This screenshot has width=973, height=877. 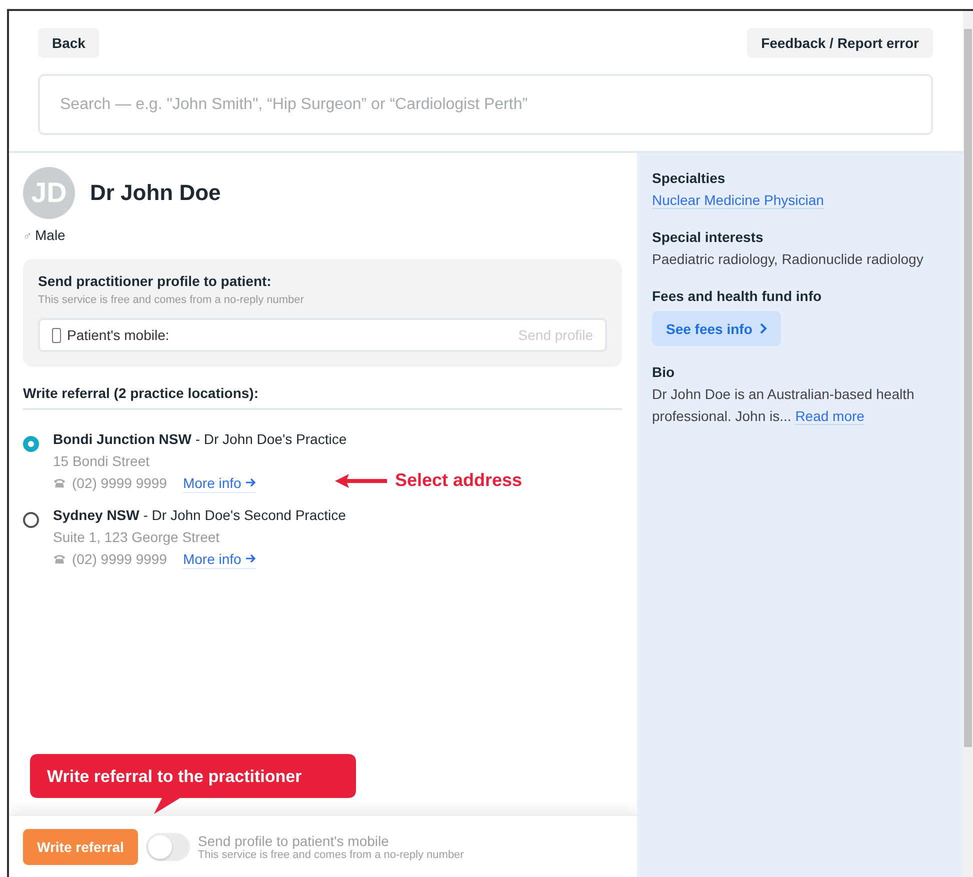 What do you see at coordinates (193, 784) in the screenshot?
I see `callout-bubble: Write referral to the practitioner` at bounding box center [193, 784].